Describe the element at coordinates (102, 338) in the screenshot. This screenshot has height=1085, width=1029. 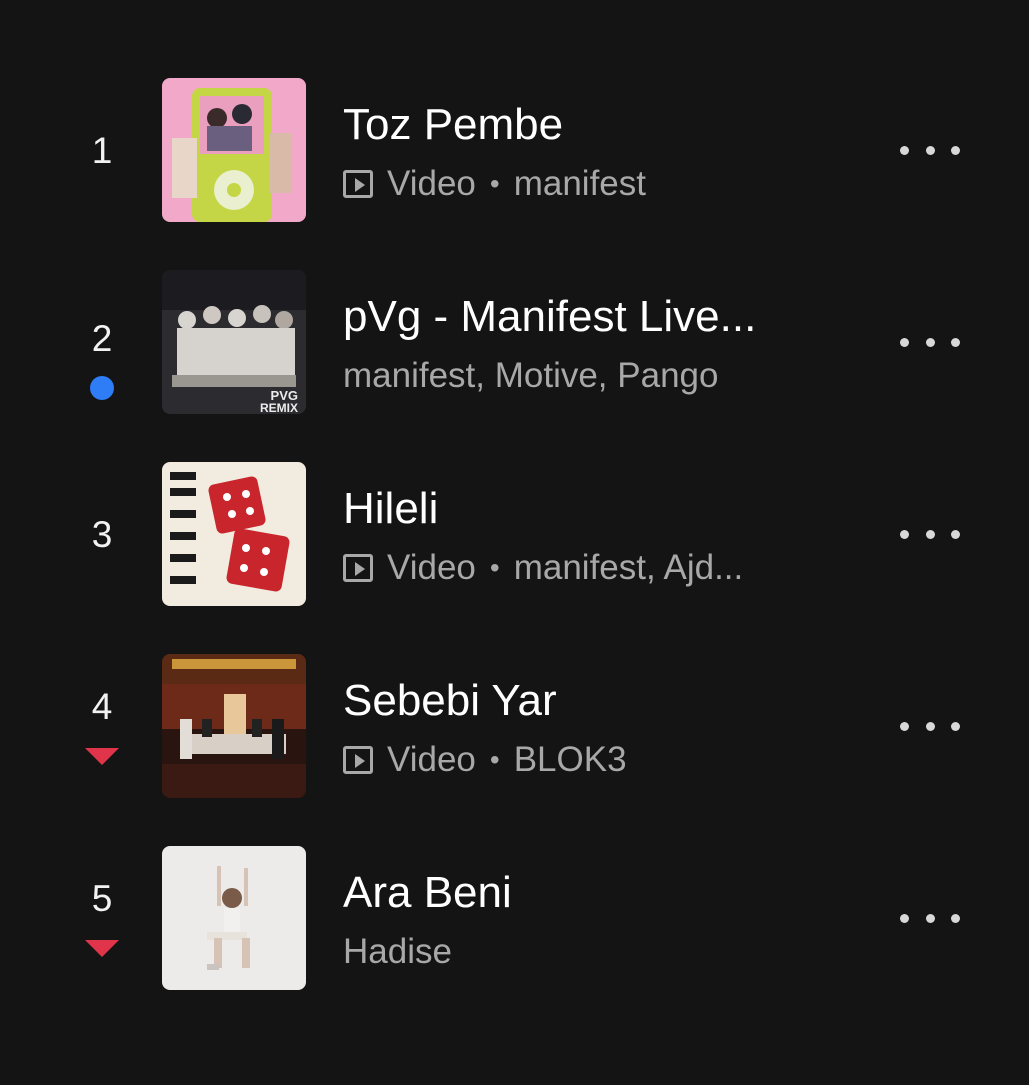
I see `rank-number: 2` at that location.